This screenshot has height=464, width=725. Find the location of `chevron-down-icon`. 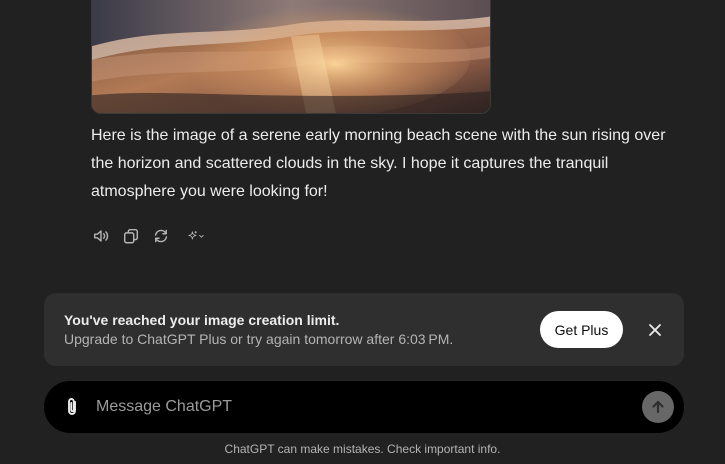

chevron-down-icon is located at coordinates (201, 236).